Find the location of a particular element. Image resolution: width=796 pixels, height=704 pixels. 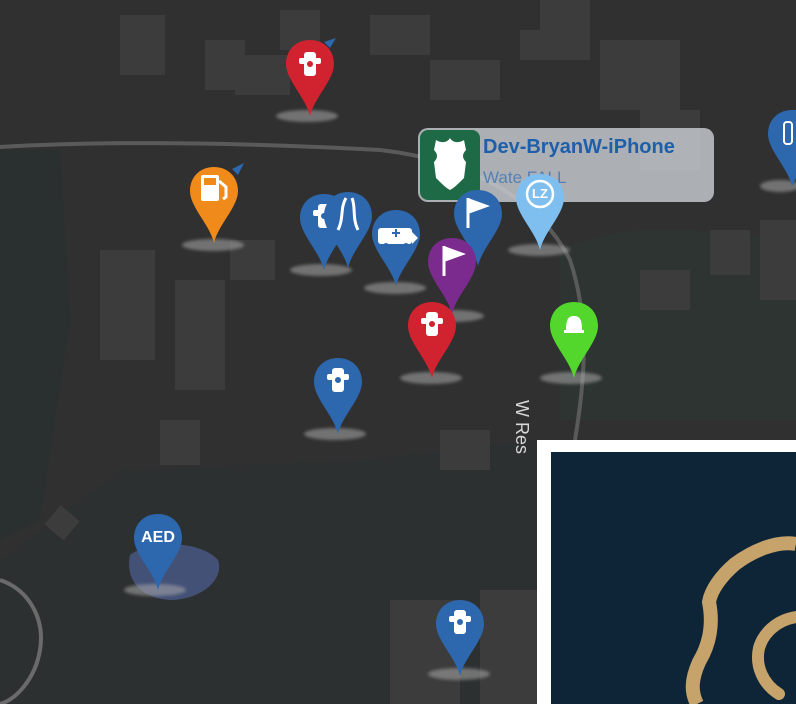

fuel-pump-icon is located at coordinates (217, 203).